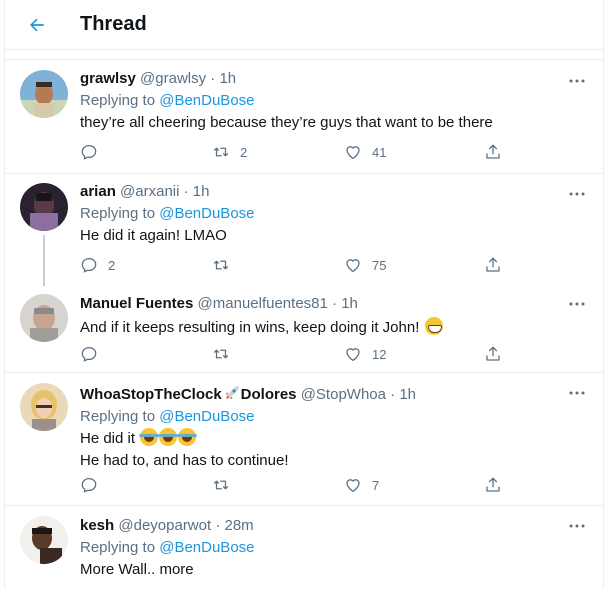 The height and width of the screenshot is (589, 604). I want to click on tweet-header: arian @arxanii · 1h, so click(321, 192).